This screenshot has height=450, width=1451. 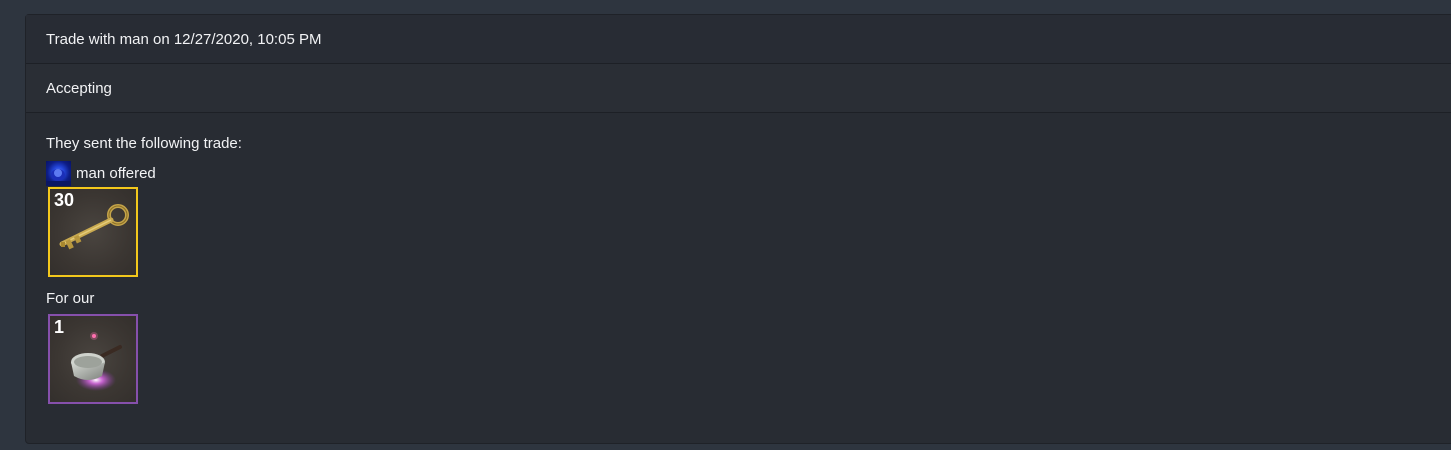 I want to click on trade-title: Trade with man on 12/27/2020, 10:05 PM, so click(x=738, y=39).